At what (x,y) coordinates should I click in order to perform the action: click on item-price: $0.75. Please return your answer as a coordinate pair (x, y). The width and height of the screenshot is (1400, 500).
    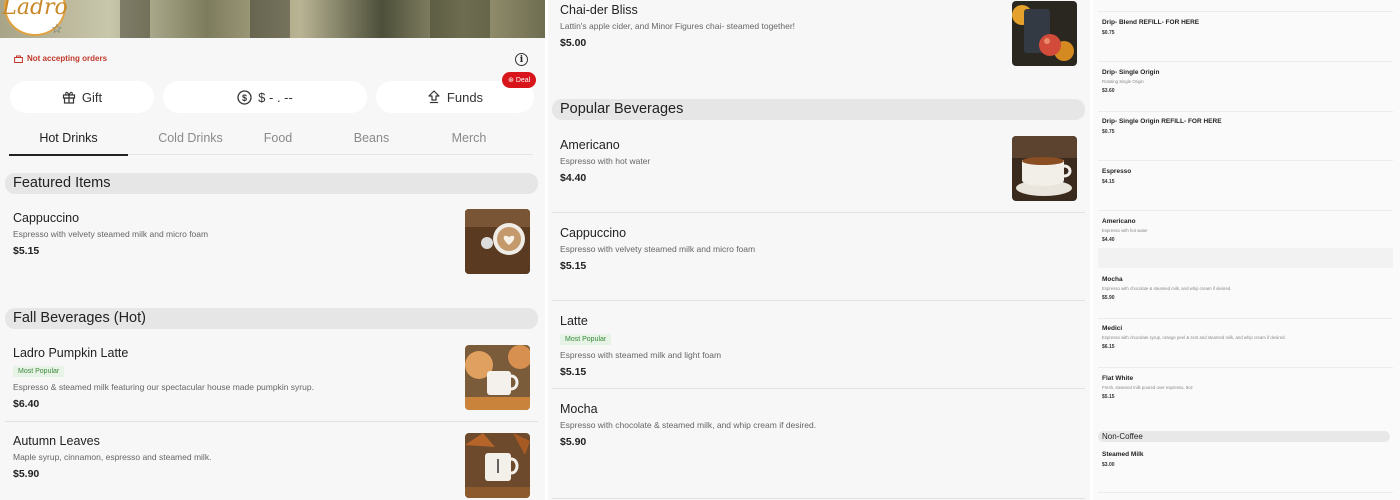
    Looking at the image, I should click on (1108, 33).